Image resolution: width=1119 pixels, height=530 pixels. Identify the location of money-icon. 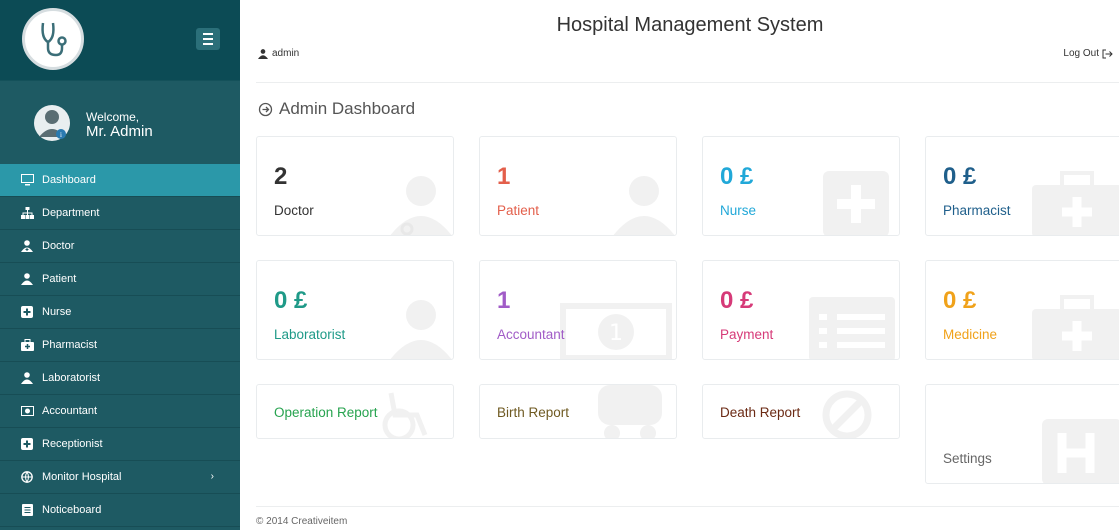
(27, 411).